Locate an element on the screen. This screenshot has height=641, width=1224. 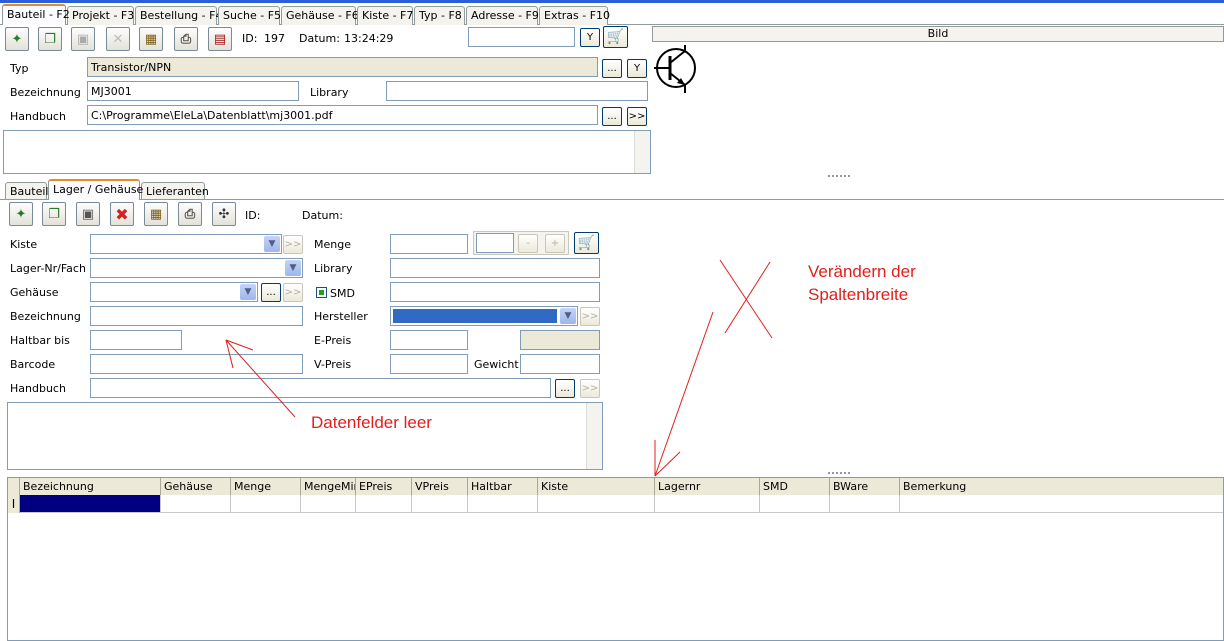
annotation-datenfelder: Datenfelder leer is located at coordinates (371, 422).